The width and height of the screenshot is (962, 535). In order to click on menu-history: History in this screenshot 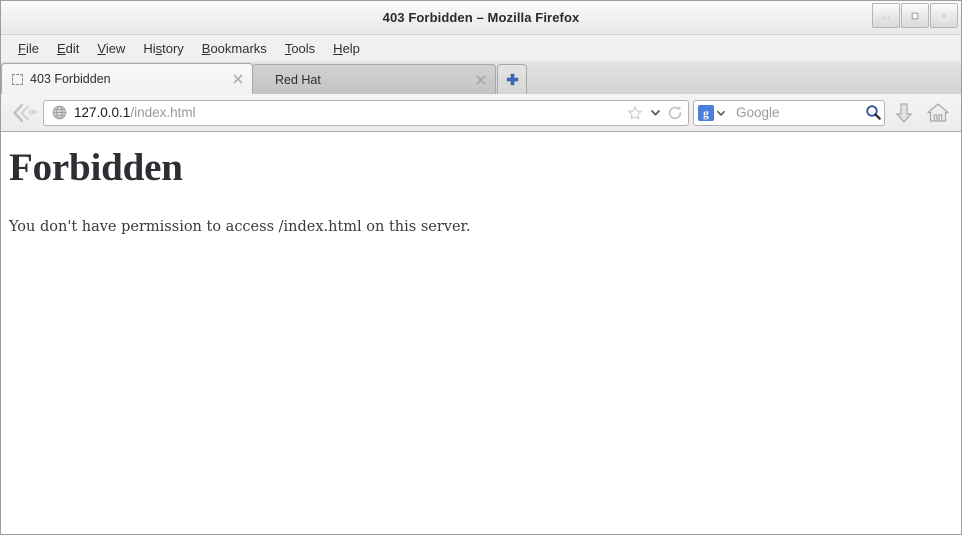, I will do `click(163, 48)`.